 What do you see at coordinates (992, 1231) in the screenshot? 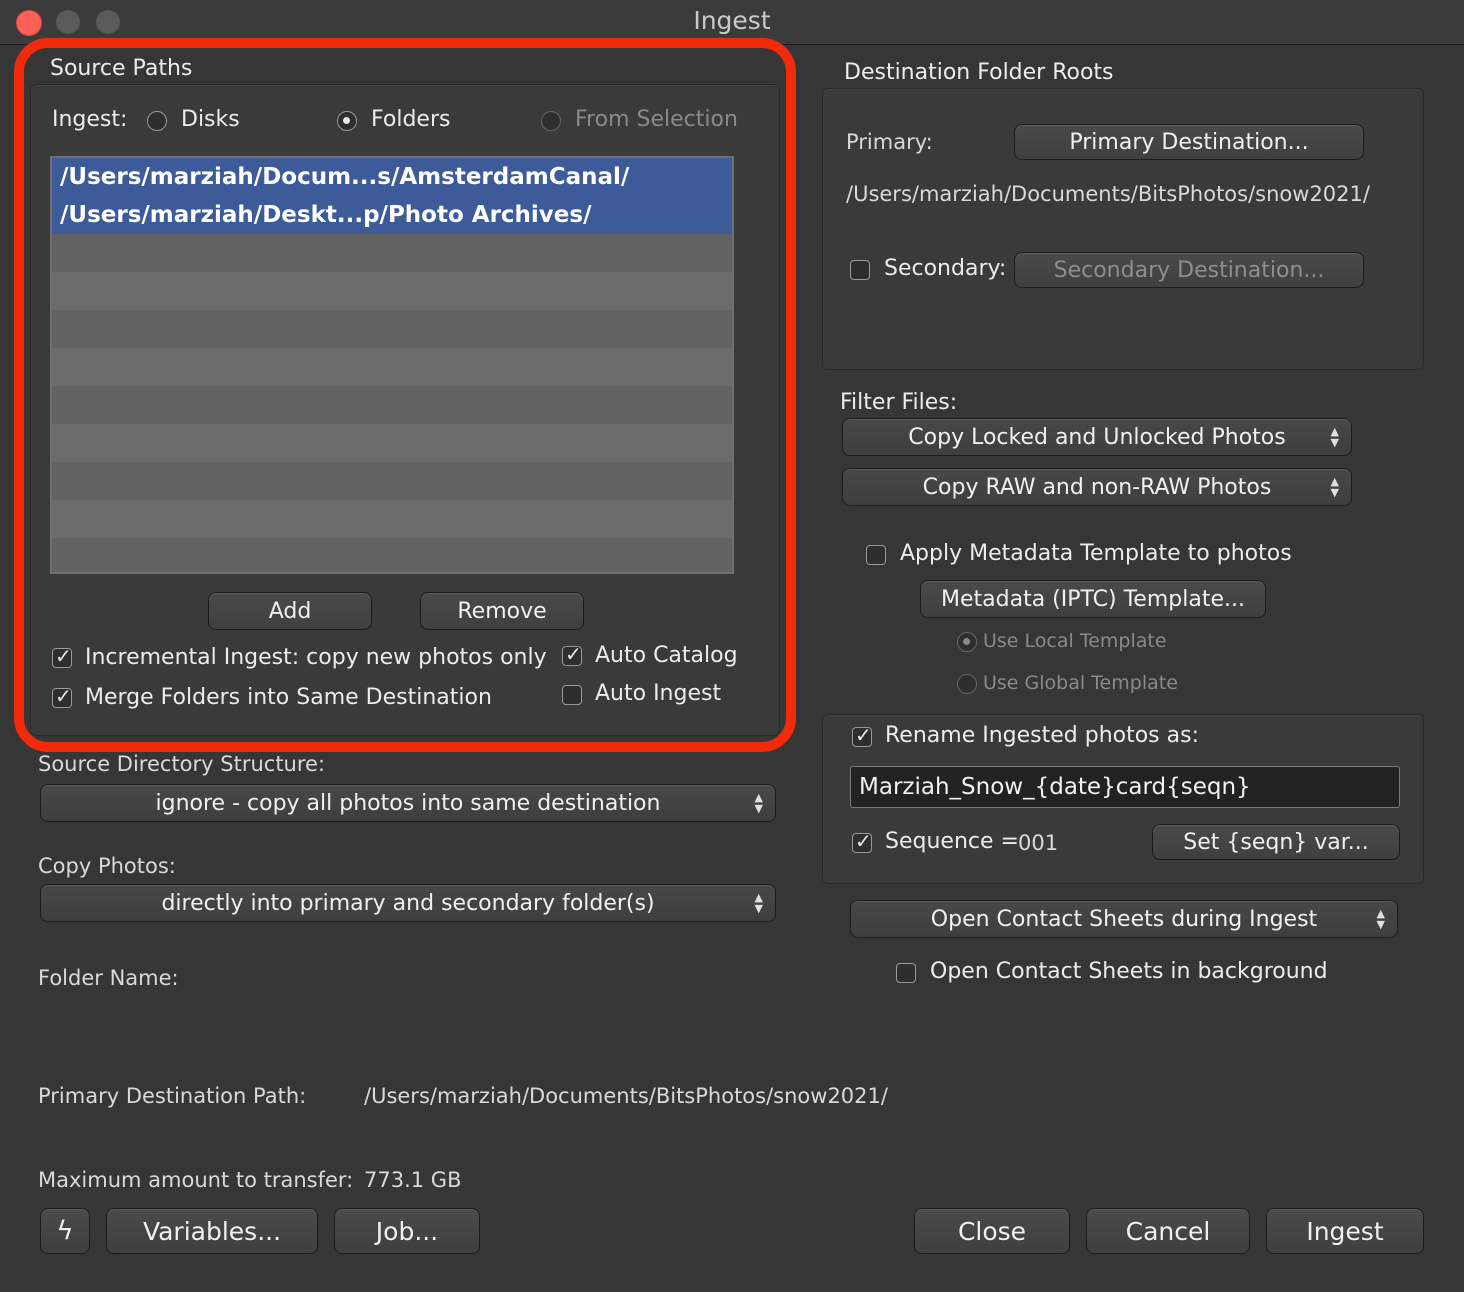
I see `close-button: Close` at bounding box center [992, 1231].